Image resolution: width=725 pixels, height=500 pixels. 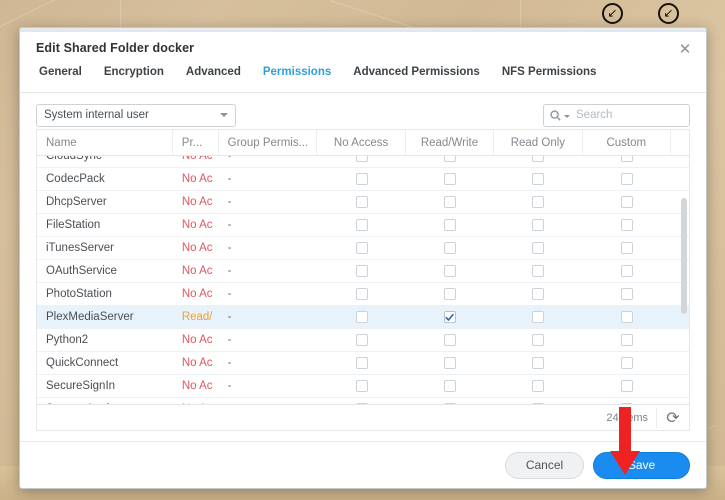 What do you see at coordinates (628, 115) in the screenshot?
I see `search-input` at bounding box center [628, 115].